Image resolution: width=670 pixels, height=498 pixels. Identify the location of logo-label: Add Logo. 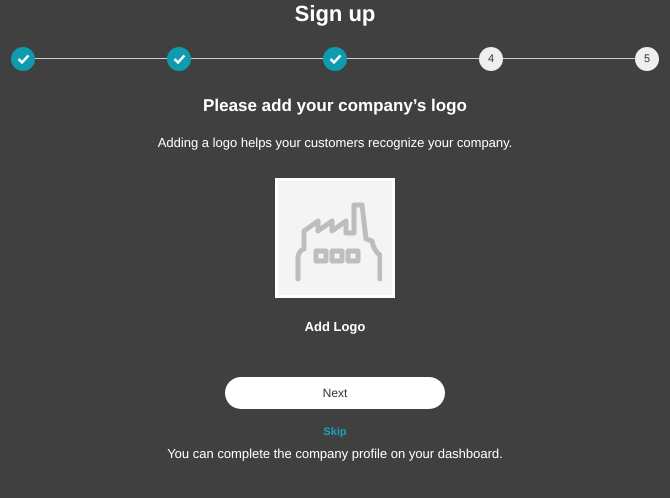
(335, 327).